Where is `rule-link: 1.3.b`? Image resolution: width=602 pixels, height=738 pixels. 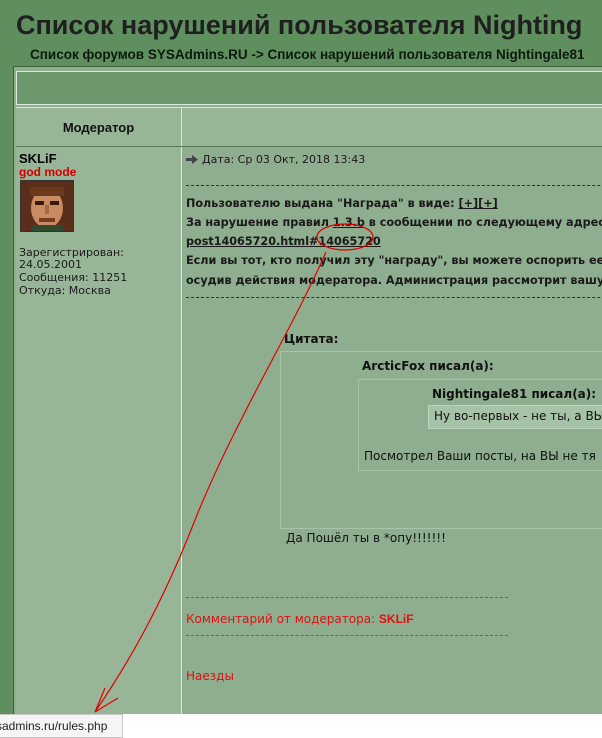
rule-link: 1.3.b is located at coordinates (349, 222).